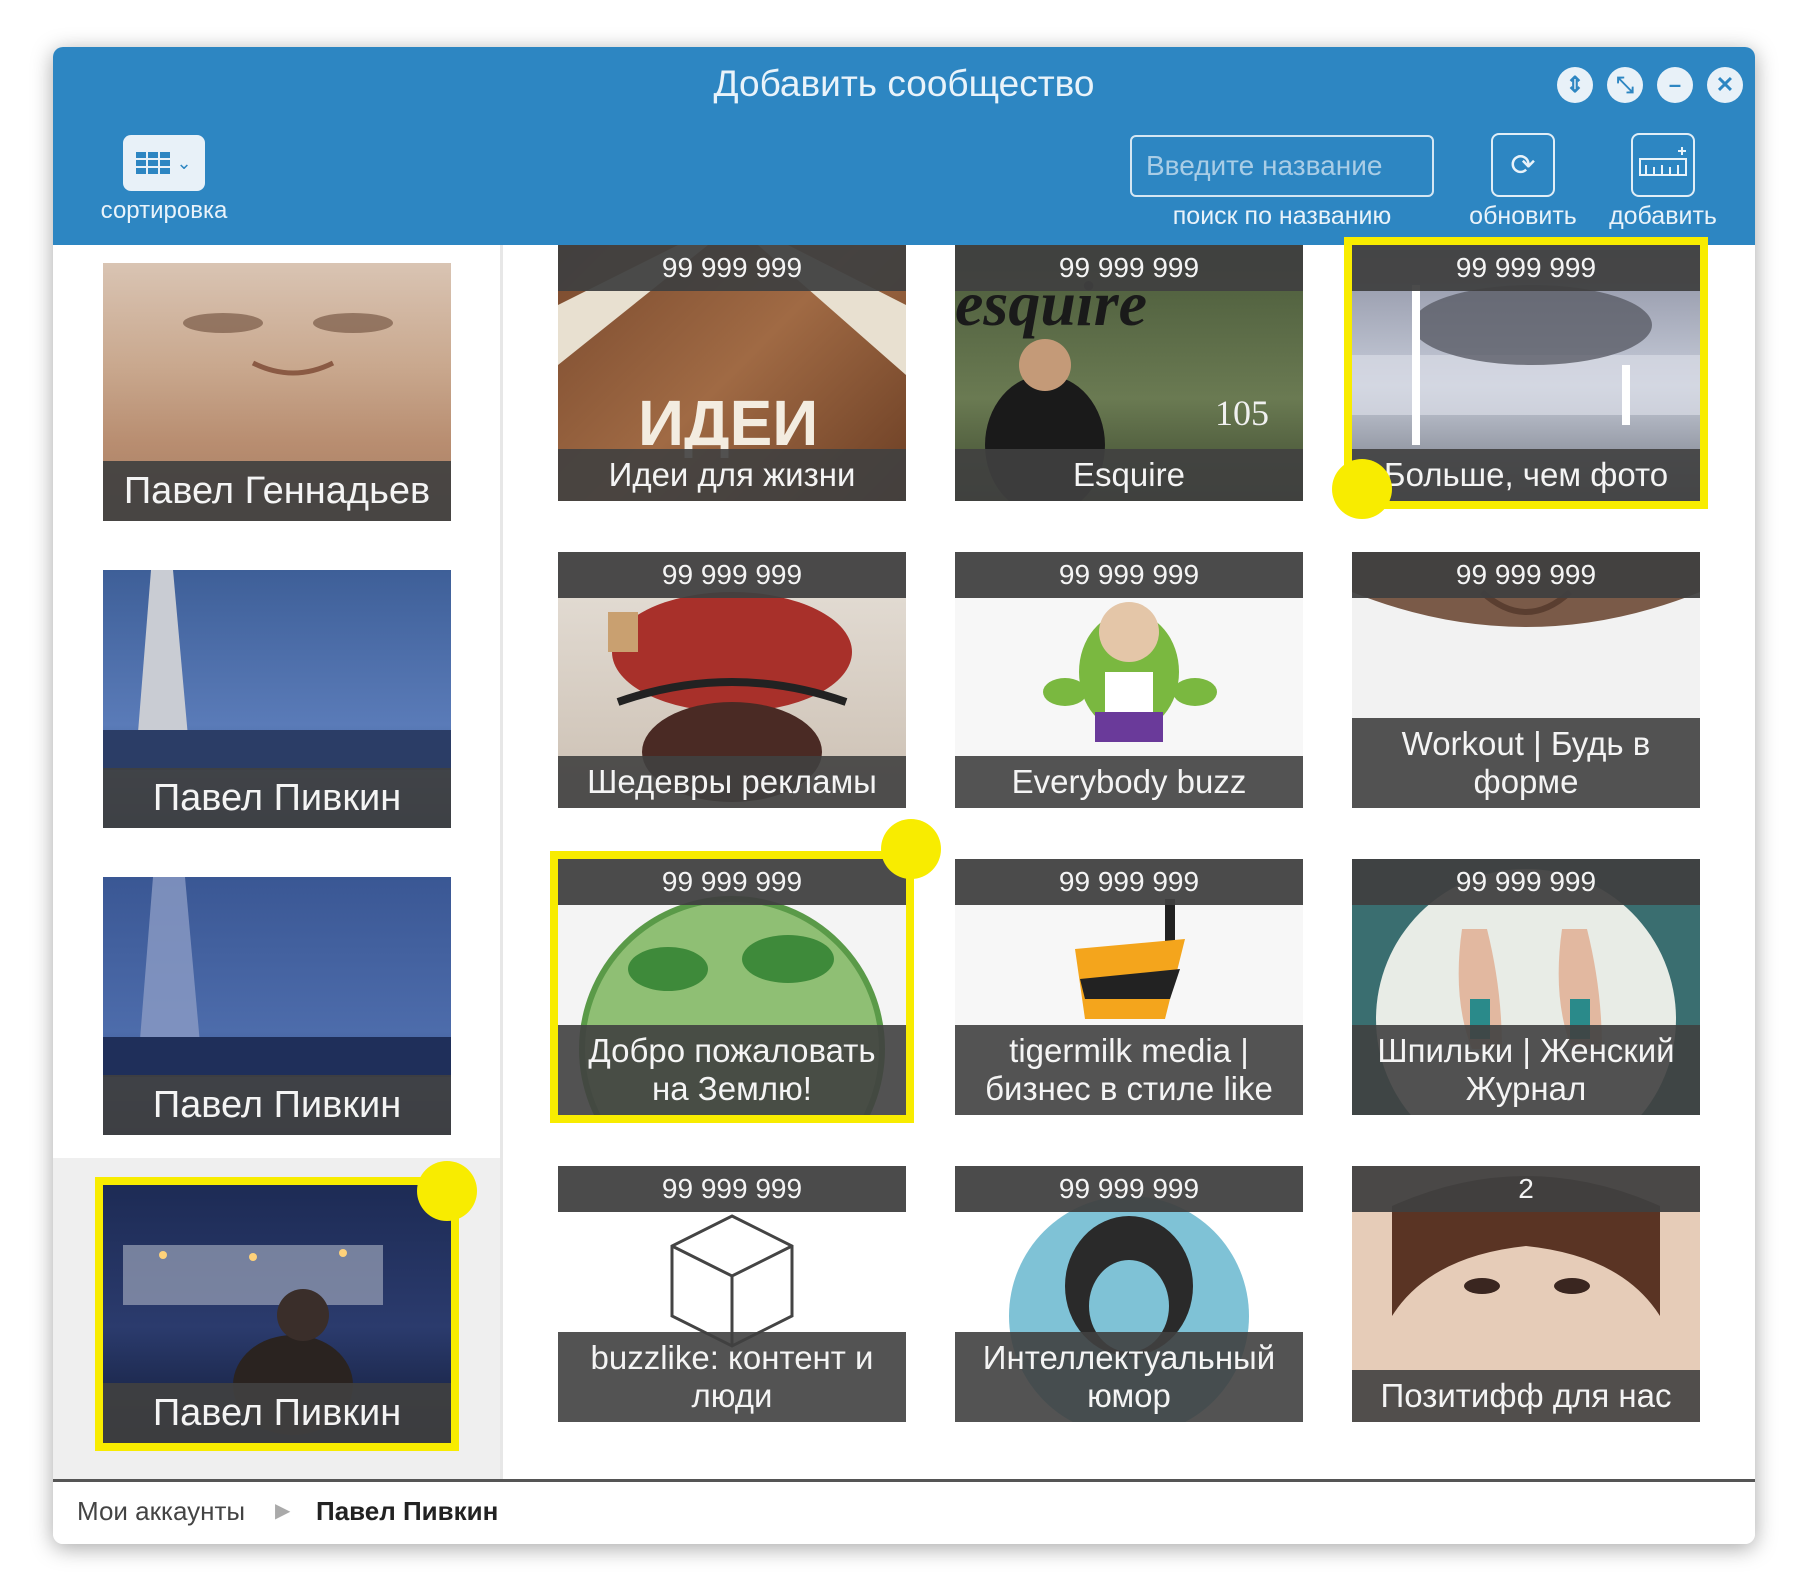 The image size is (1796, 1588). I want to click on breadcrumb-current: Павел Пивкин, so click(407, 1511).